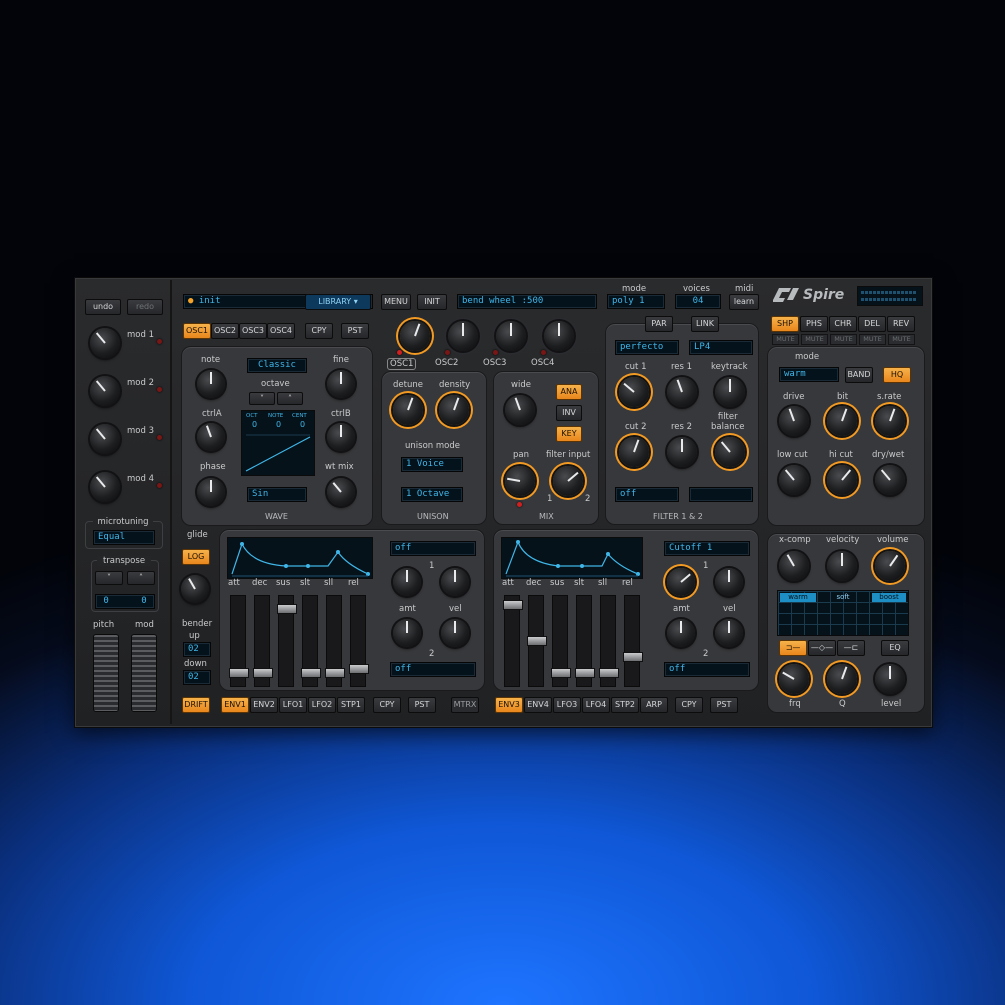 The width and height of the screenshot is (1005, 1005). I want to click on env1-fader-cap-sus, so click(287, 609).